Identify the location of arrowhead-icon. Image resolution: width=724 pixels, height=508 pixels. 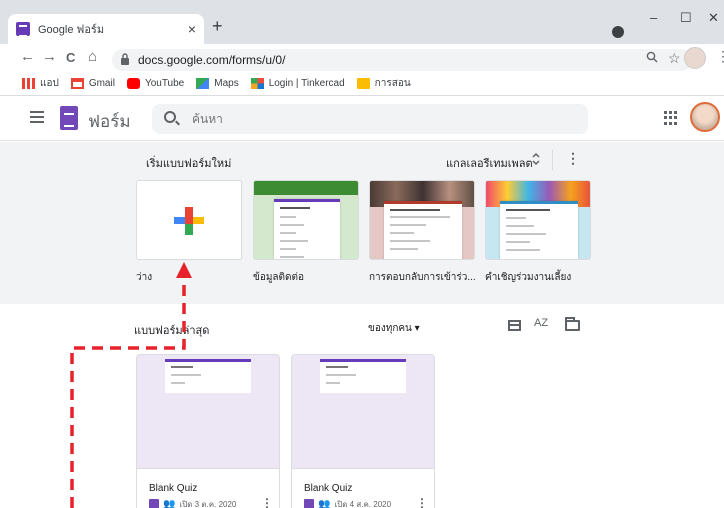
(184, 270).